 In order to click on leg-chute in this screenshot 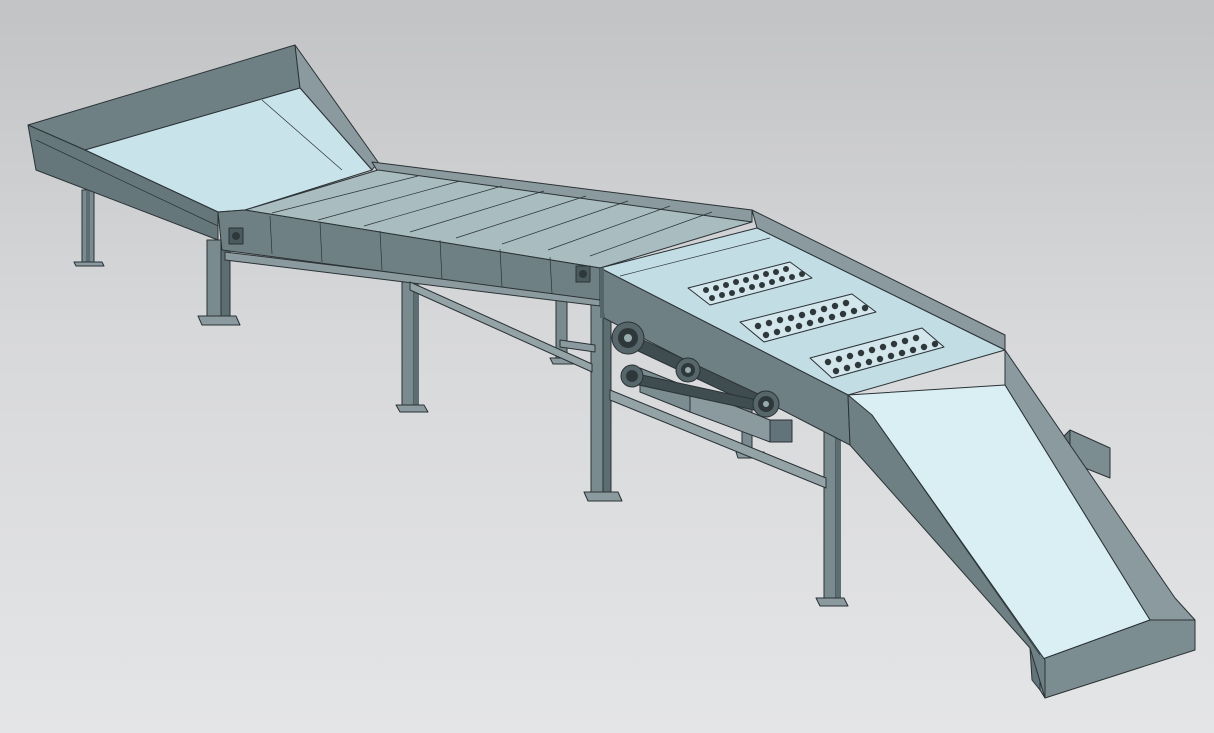, I will do `click(832, 519)`.